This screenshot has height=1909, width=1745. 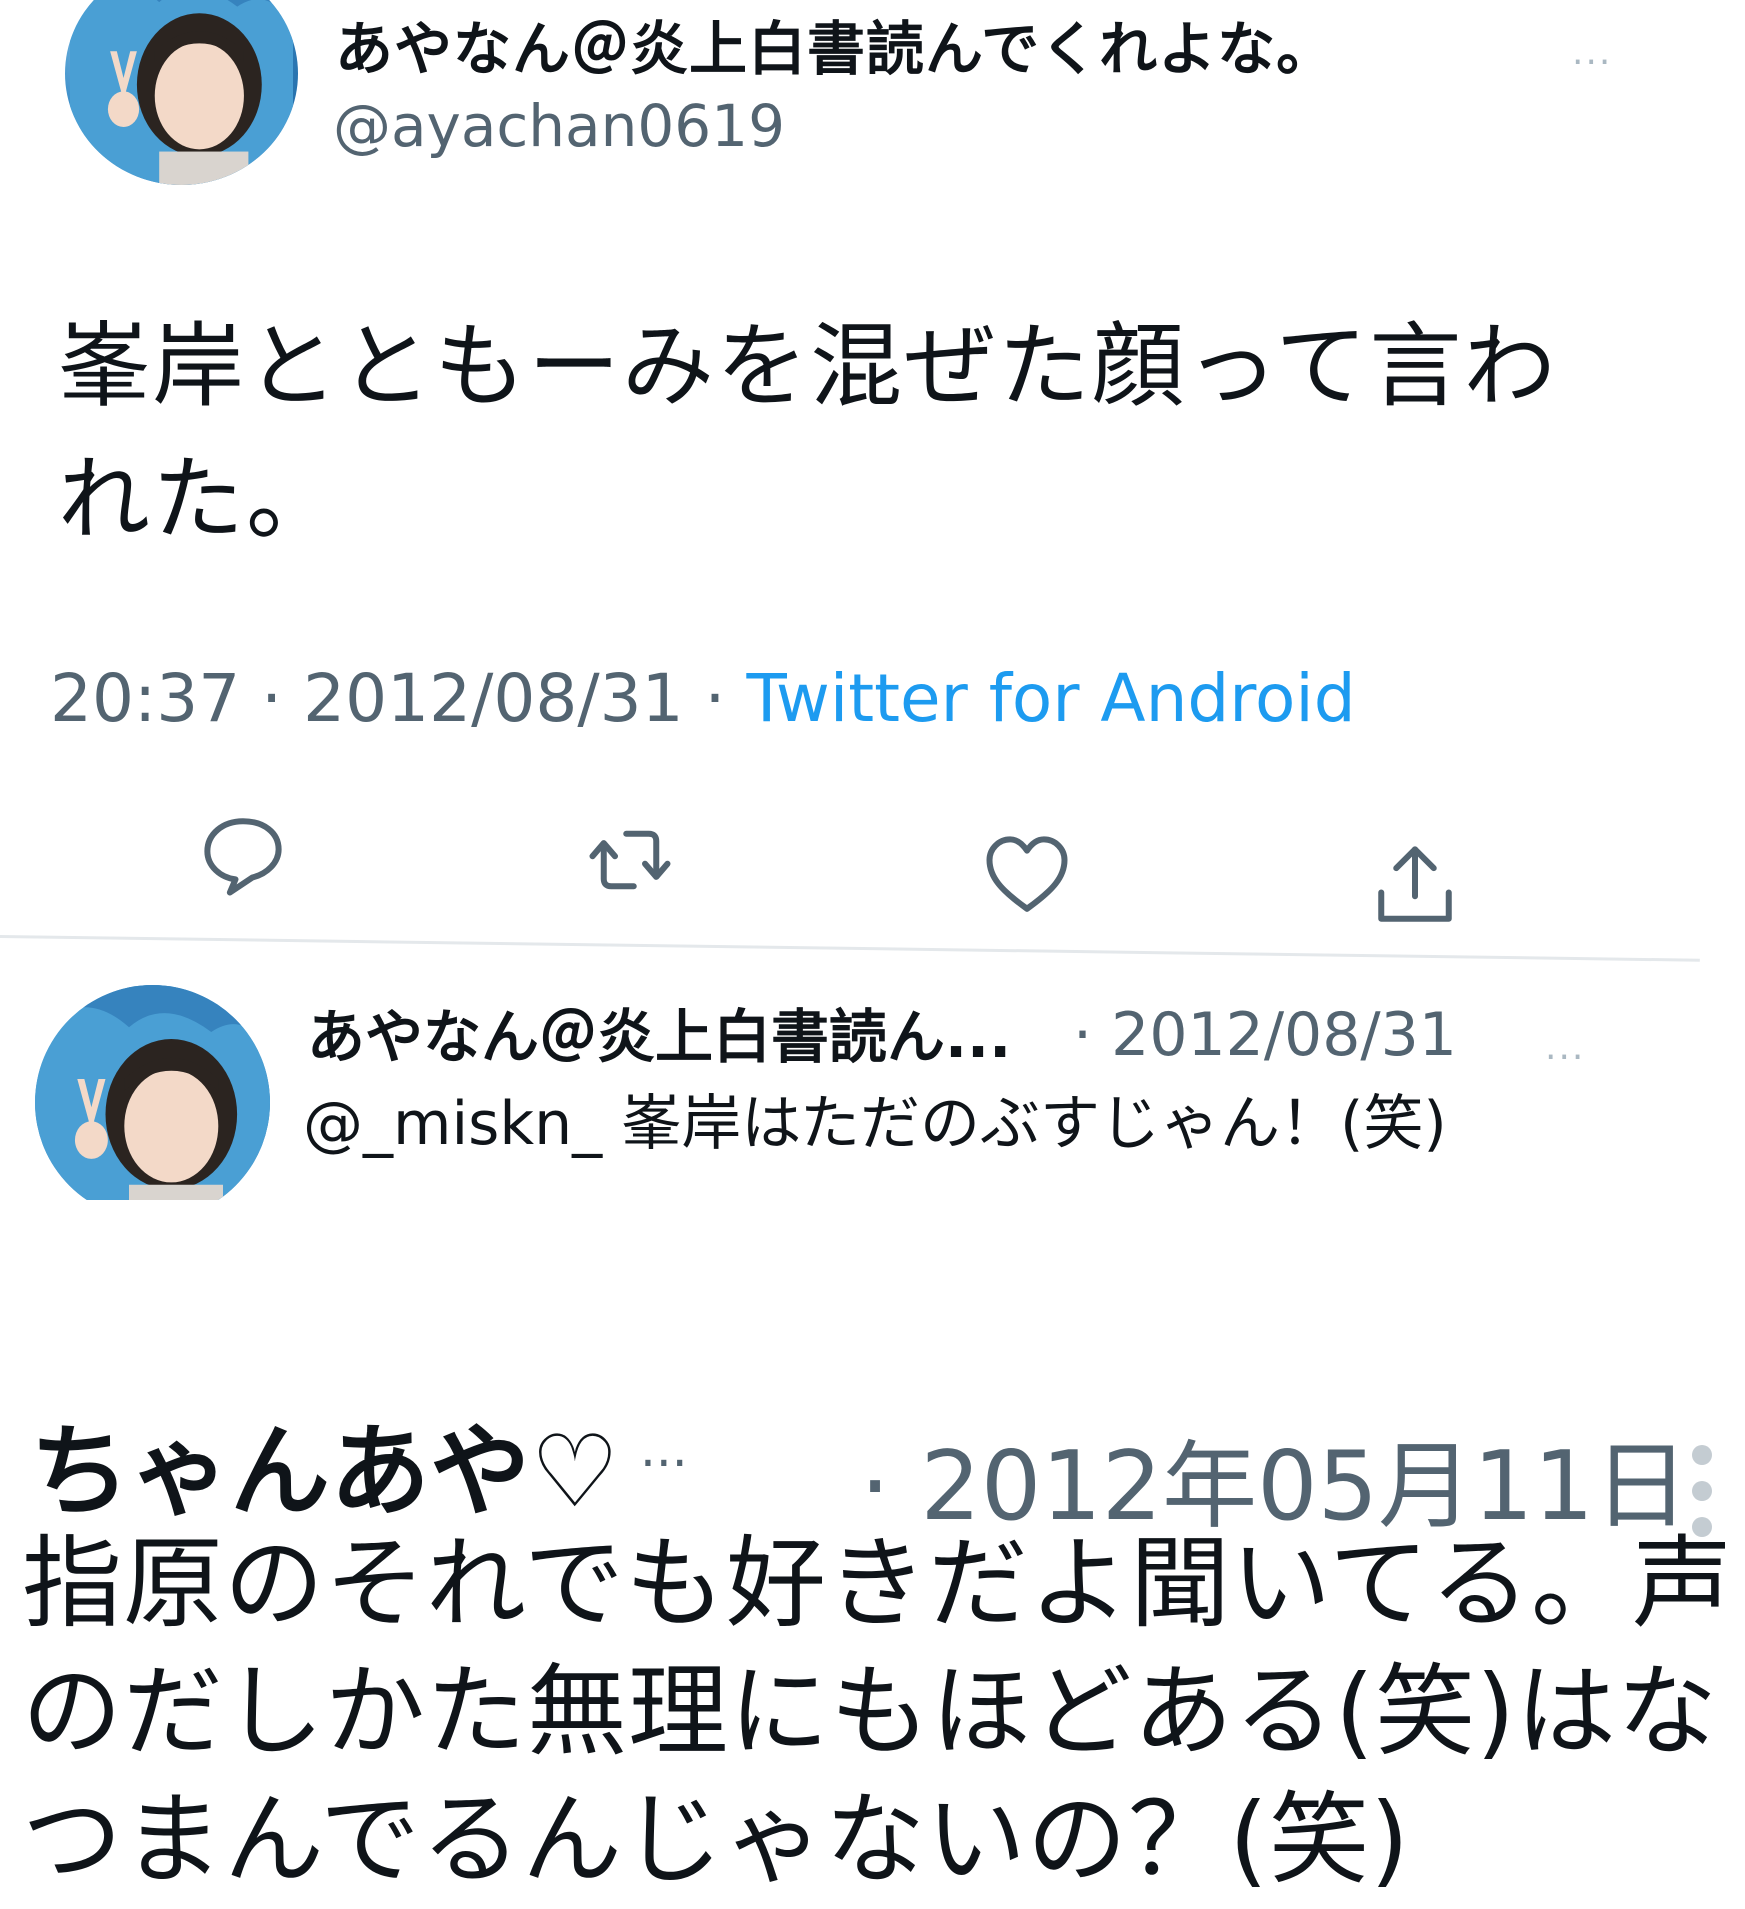 What do you see at coordinates (808, 433) in the screenshot?
I see `tweet-text: 峯岸とともーみを混ぜた顔って言われた。` at bounding box center [808, 433].